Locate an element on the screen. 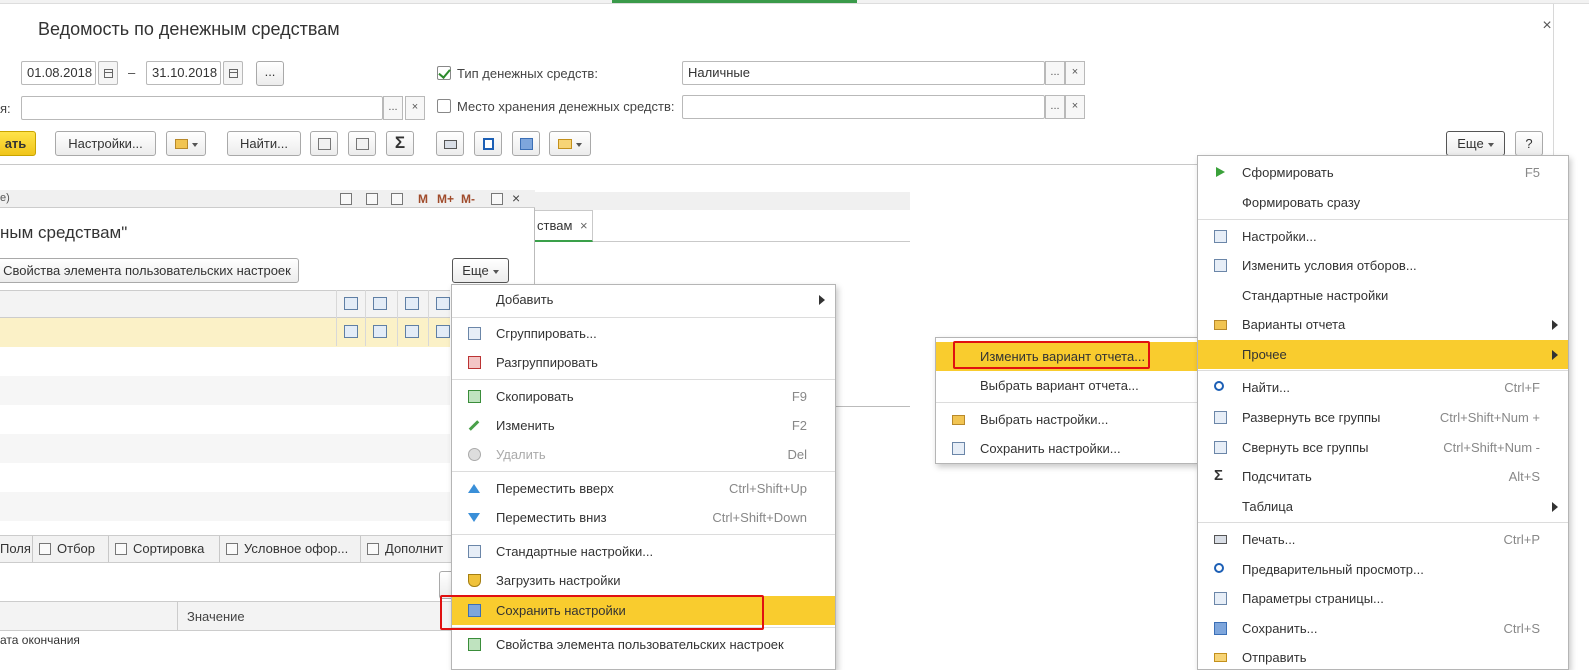 This screenshot has width=1589, height=670. storage-checkbox is located at coordinates (444, 106).